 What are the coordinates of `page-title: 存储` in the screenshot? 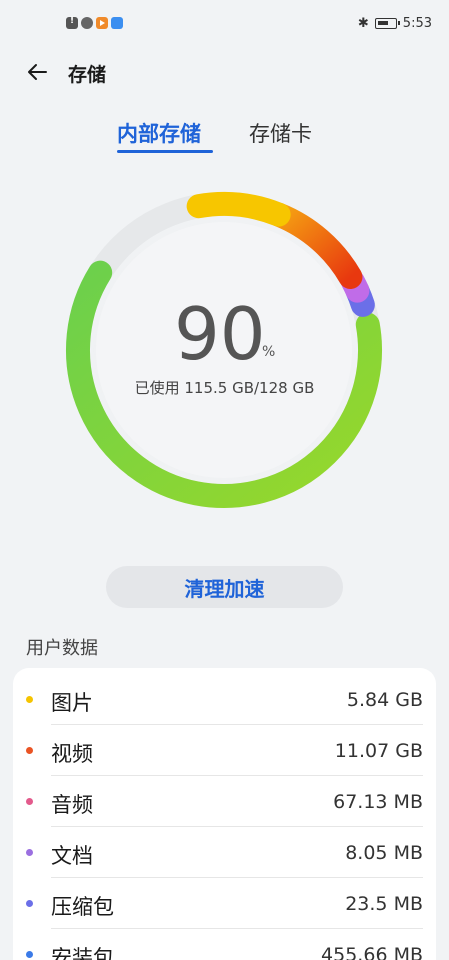 It's located at (87, 75).